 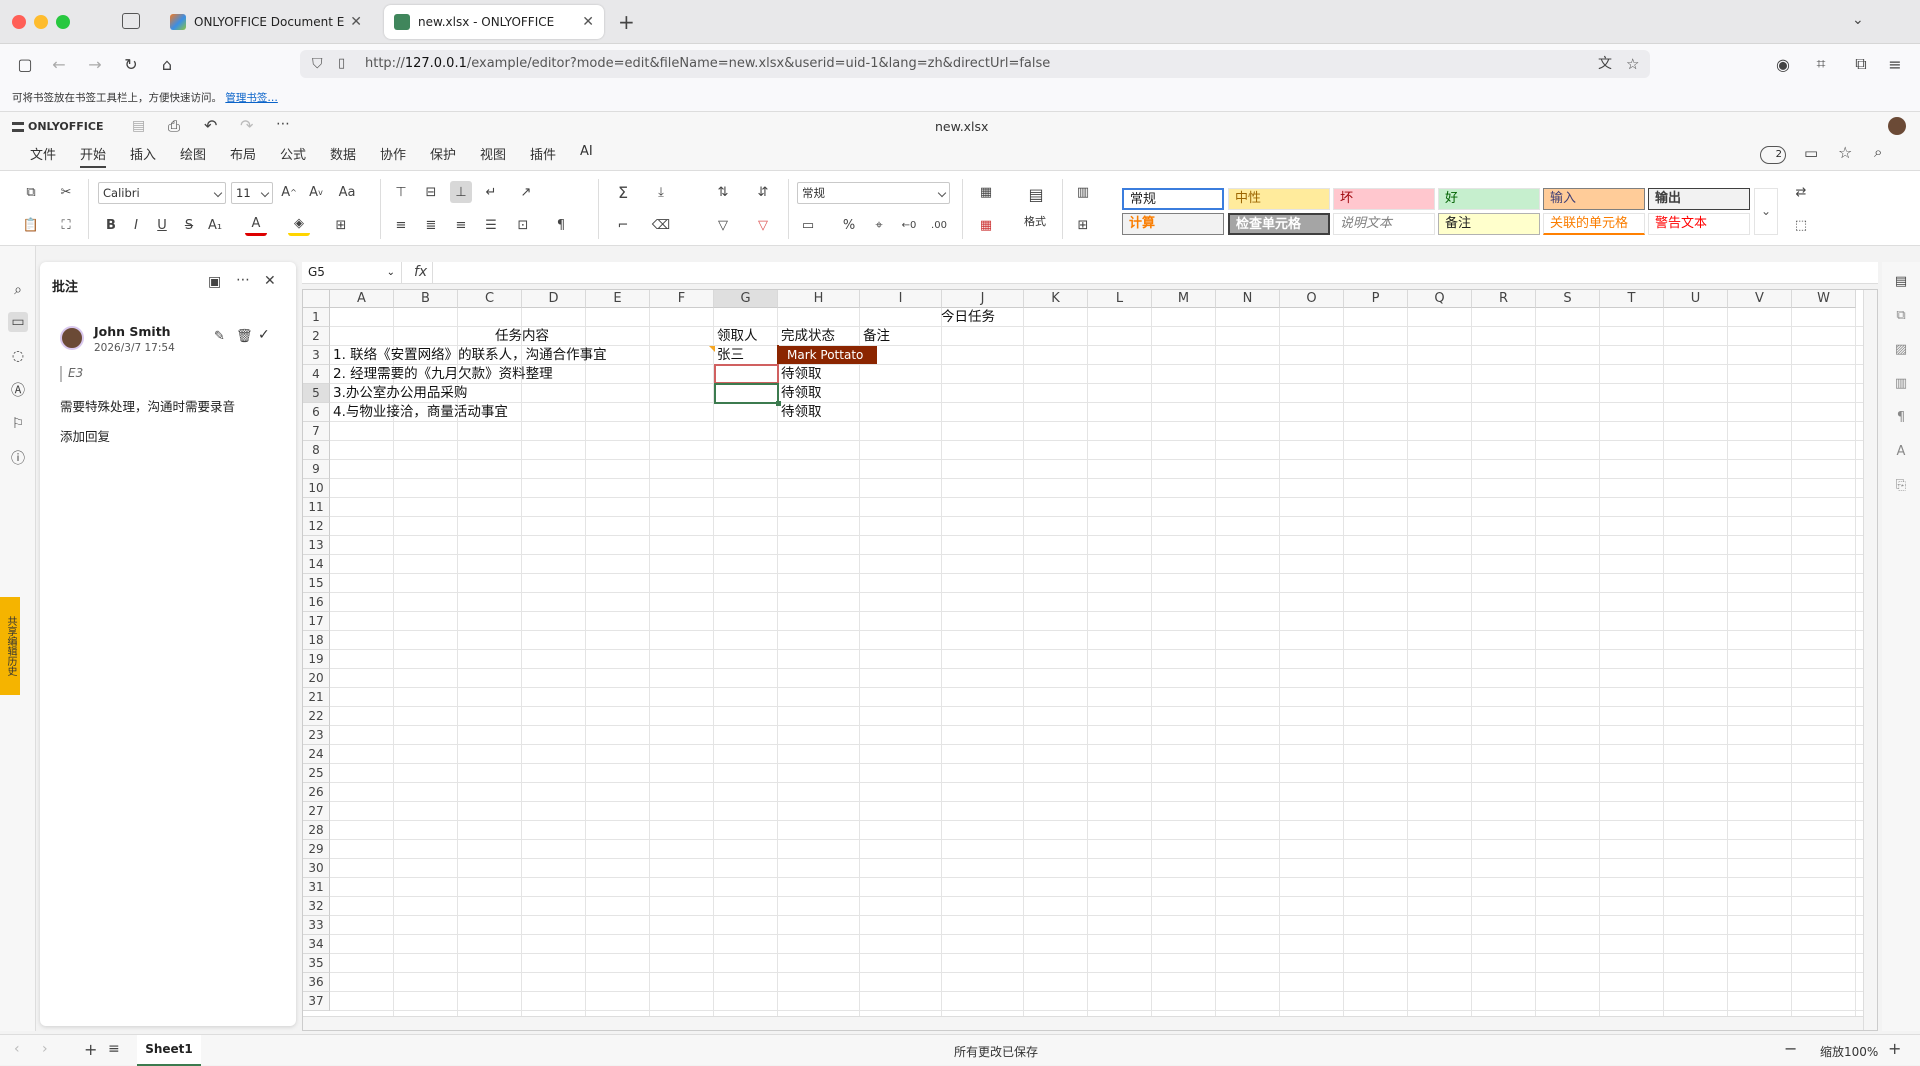 What do you see at coordinates (19, 22) in the screenshot?
I see `close-window-button` at bounding box center [19, 22].